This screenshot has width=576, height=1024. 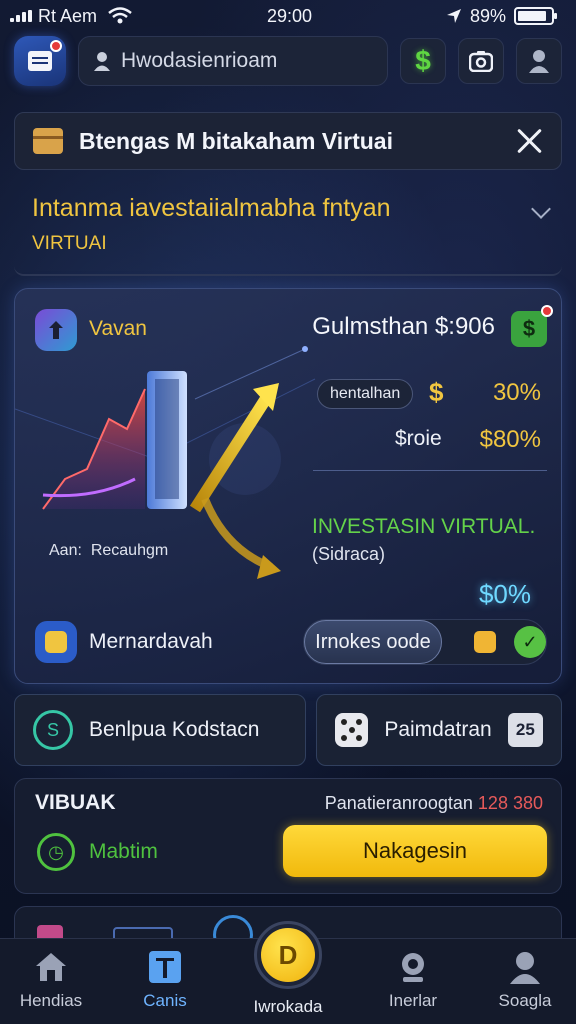 I want to click on wifi-icon, so click(x=120, y=15).